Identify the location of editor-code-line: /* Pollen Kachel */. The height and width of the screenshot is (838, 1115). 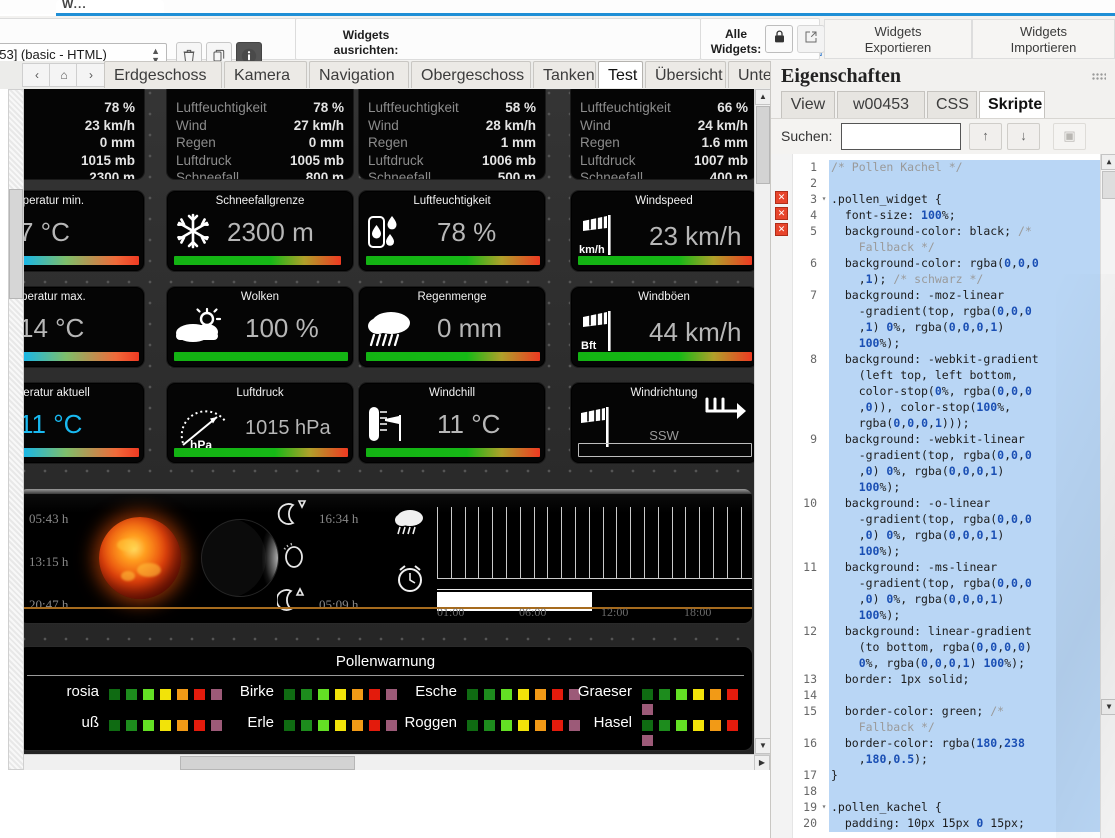
(964, 168).